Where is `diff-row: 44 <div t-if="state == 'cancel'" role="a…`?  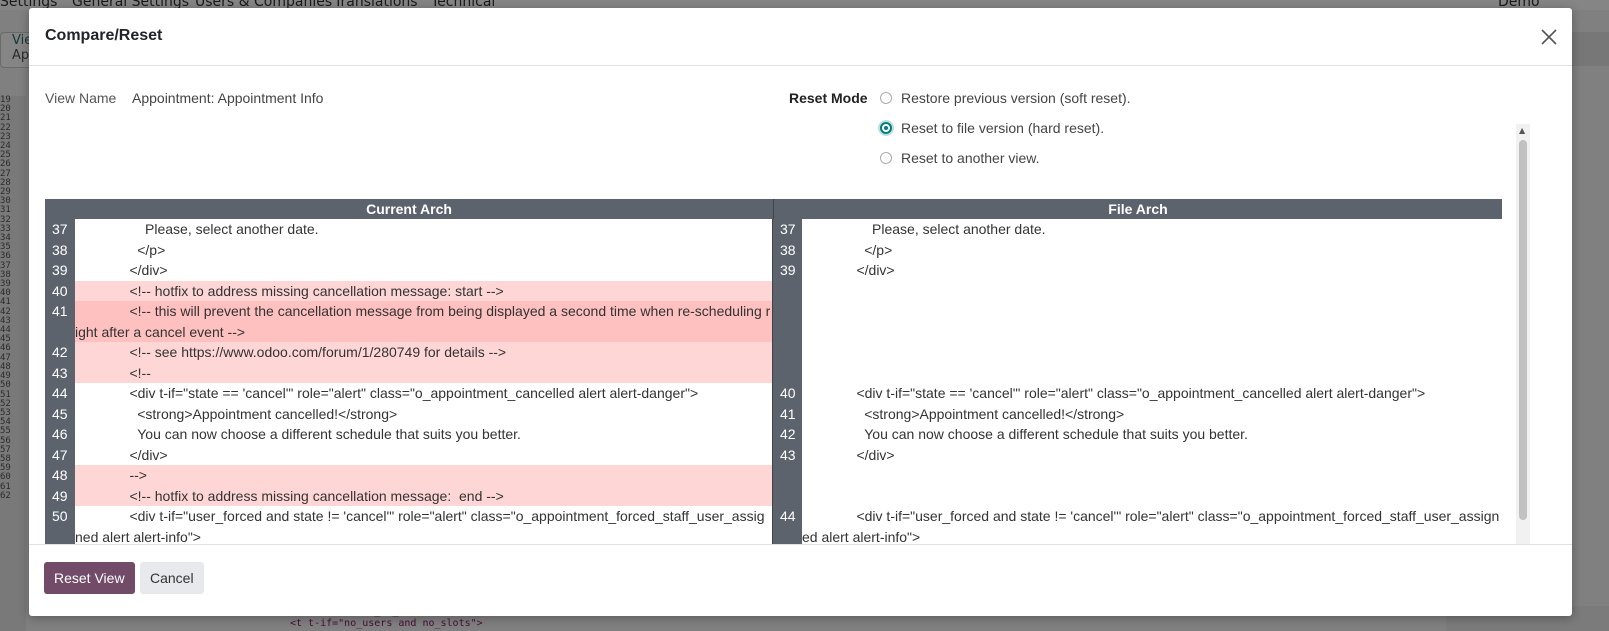
diff-row: 44 <div t-if="state == 'cancel'" role="a… is located at coordinates (773, 393).